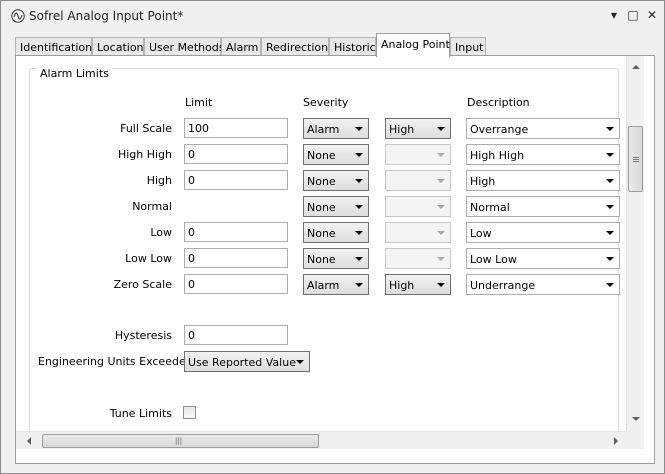  I want to click on full-scale-severity-value: Alarm, so click(323, 129).